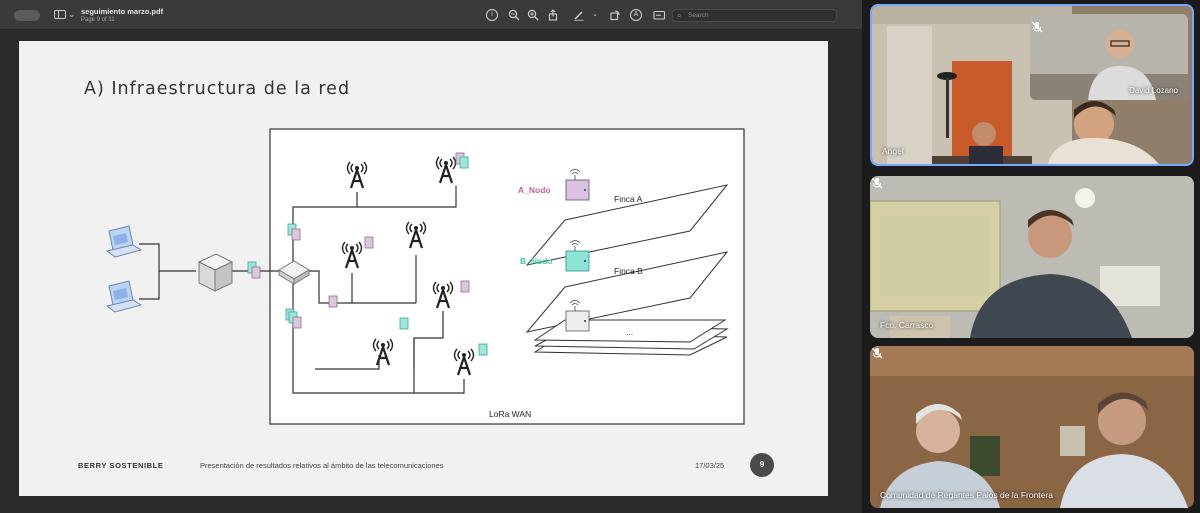  I want to click on node-a-label: A_Nodo, so click(534, 190).